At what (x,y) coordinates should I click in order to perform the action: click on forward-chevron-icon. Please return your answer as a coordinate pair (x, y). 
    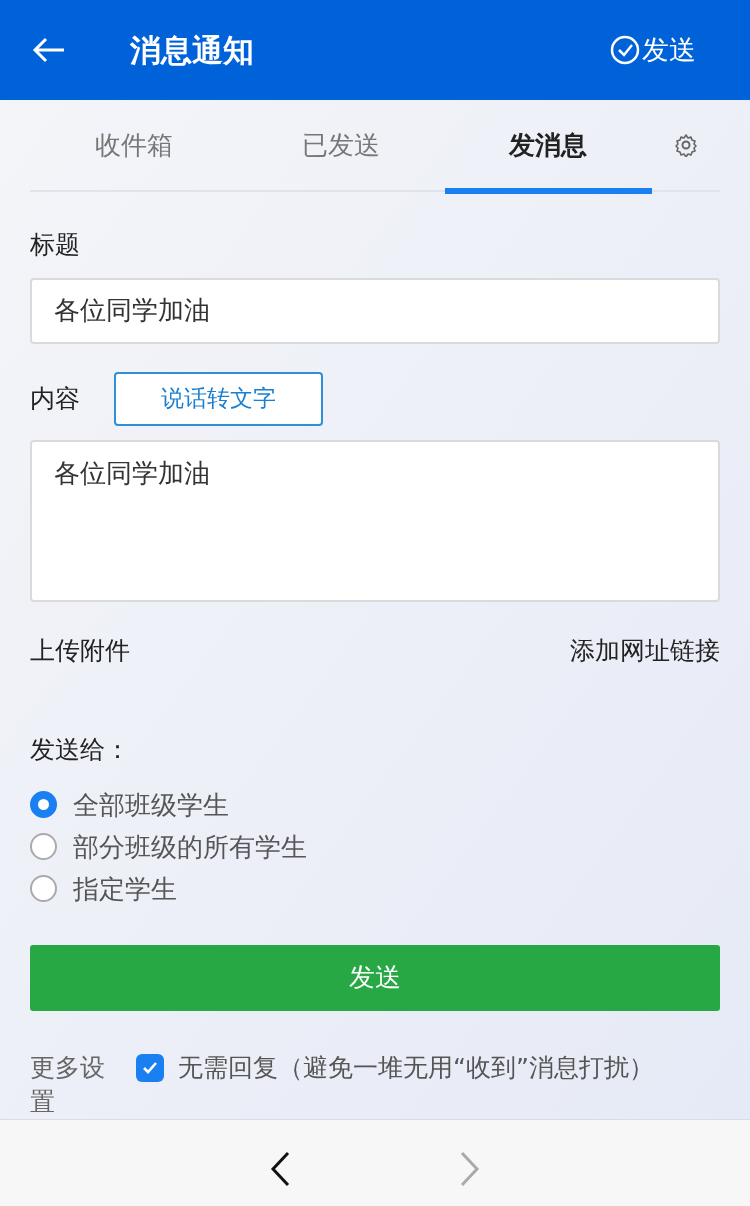
    Looking at the image, I should click on (470, 1168).